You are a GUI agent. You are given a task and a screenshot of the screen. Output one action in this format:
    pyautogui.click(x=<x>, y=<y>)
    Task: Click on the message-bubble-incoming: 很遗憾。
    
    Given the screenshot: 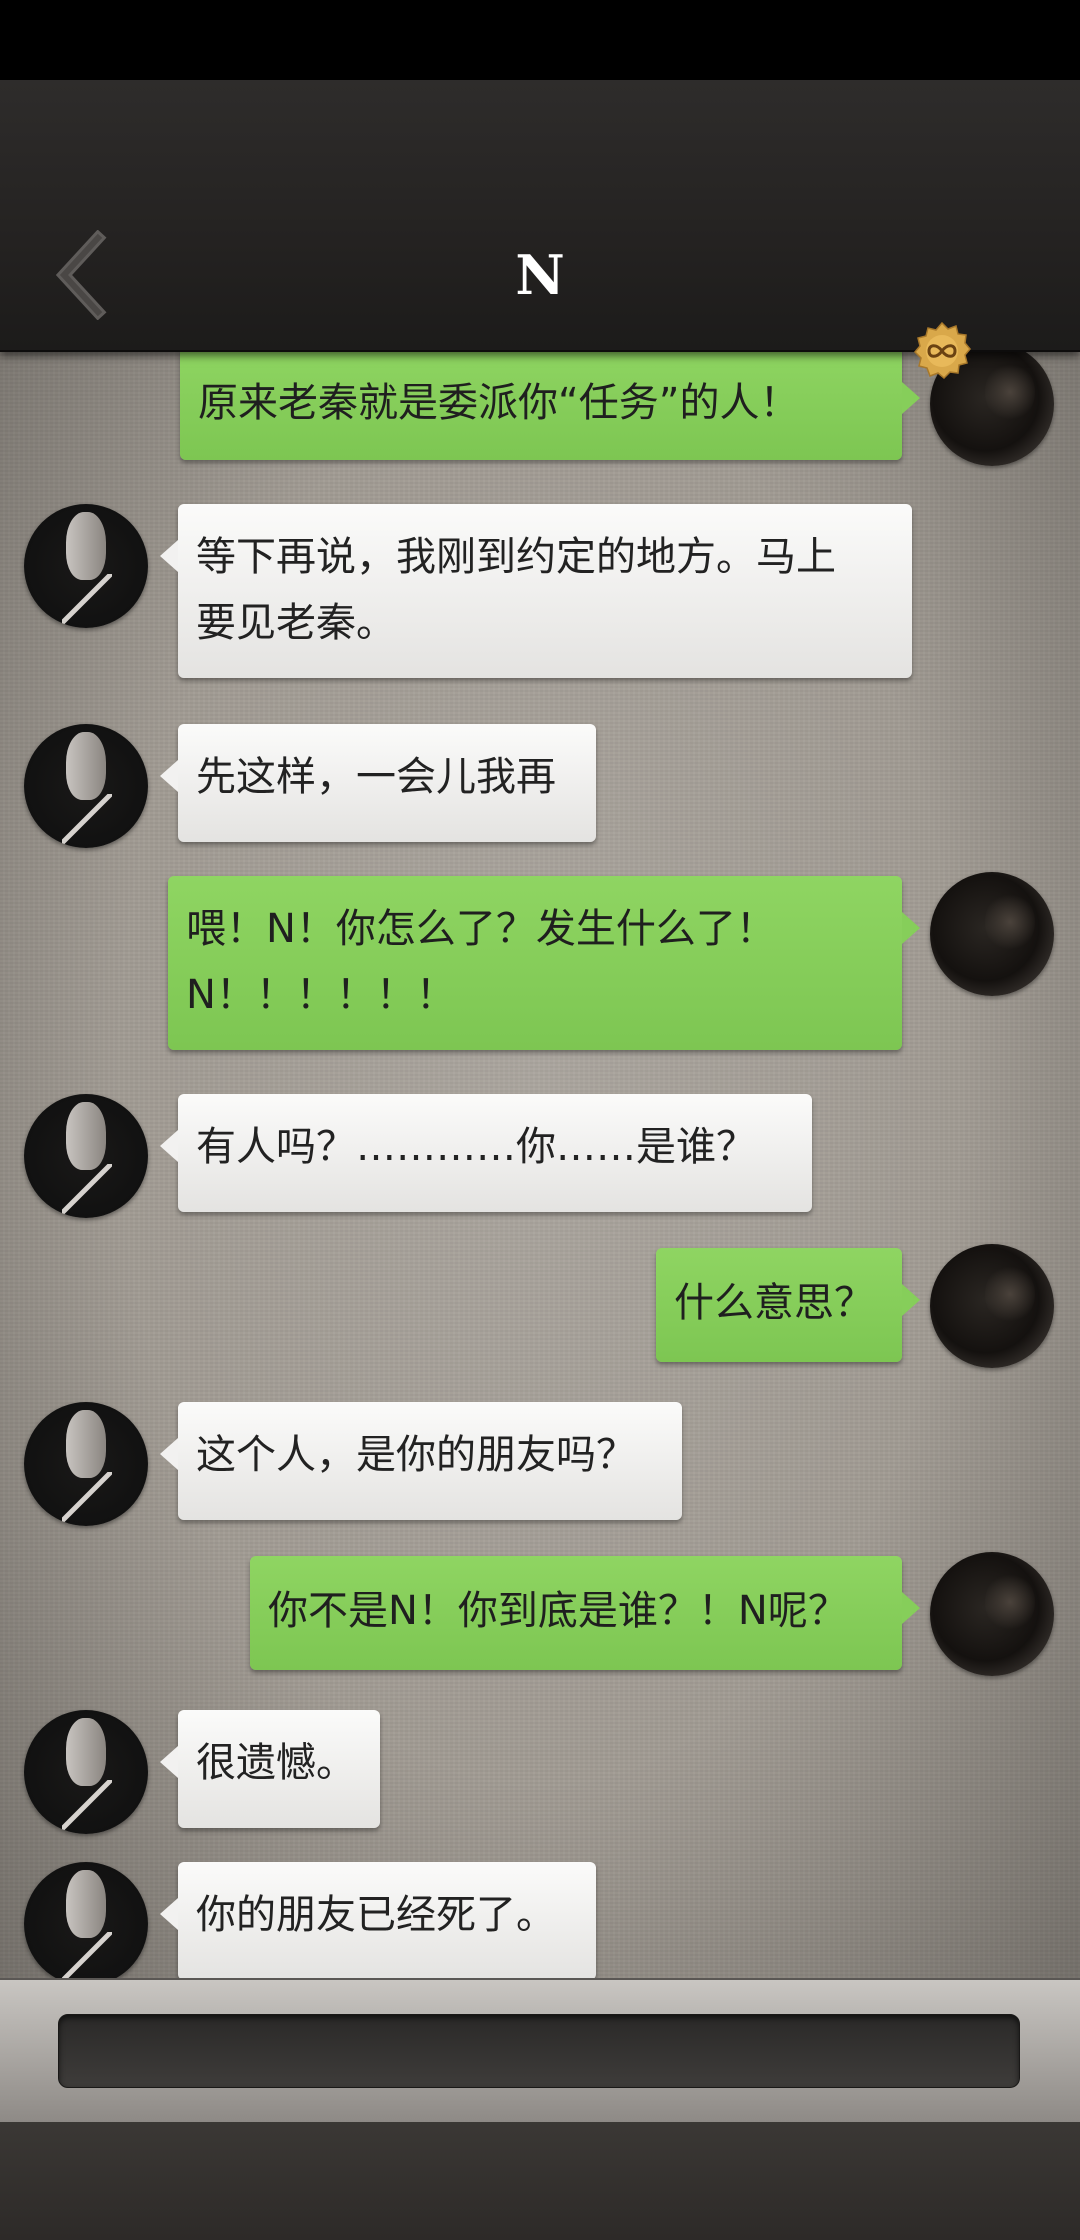 What is the action you would take?
    pyautogui.click(x=270, y=1769)
    